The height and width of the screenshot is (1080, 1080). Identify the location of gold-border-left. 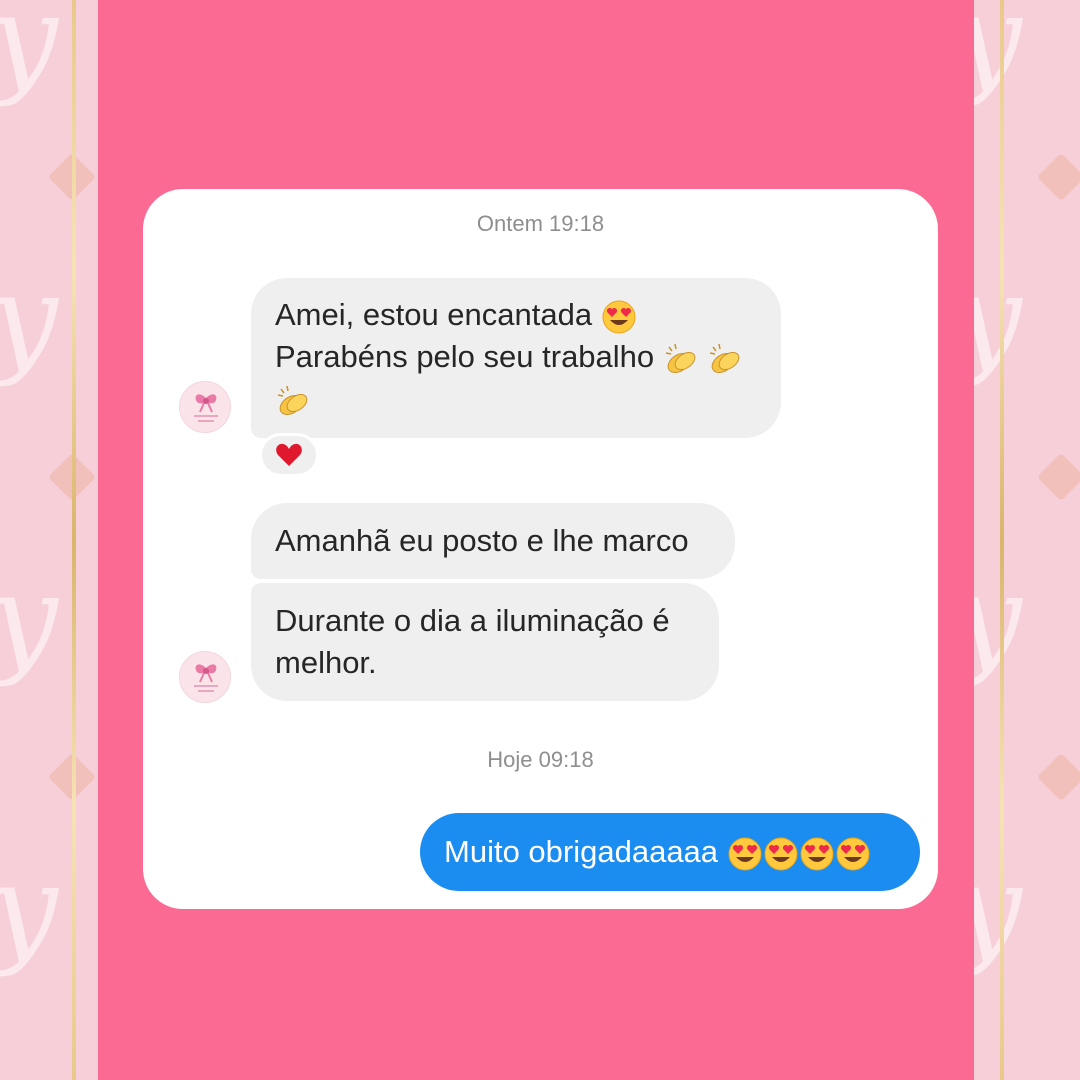
(74, 540).